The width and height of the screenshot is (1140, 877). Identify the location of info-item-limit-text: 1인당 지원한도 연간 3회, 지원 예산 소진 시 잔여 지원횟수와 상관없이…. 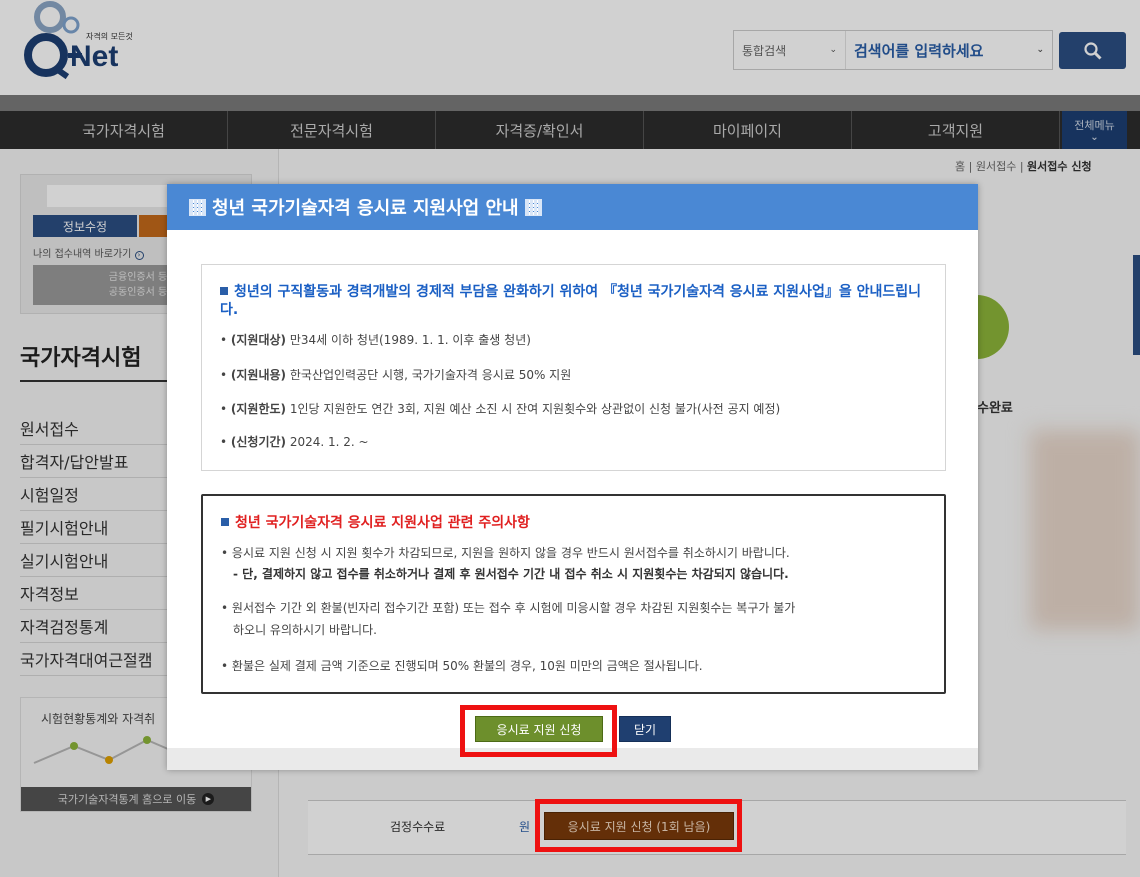
(533, 409).